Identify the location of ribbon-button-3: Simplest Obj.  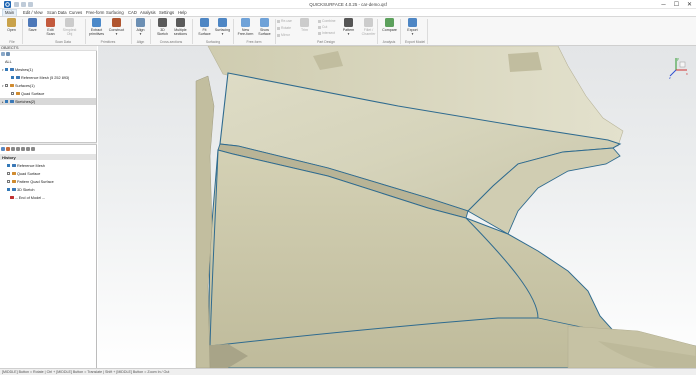
(69, 27).